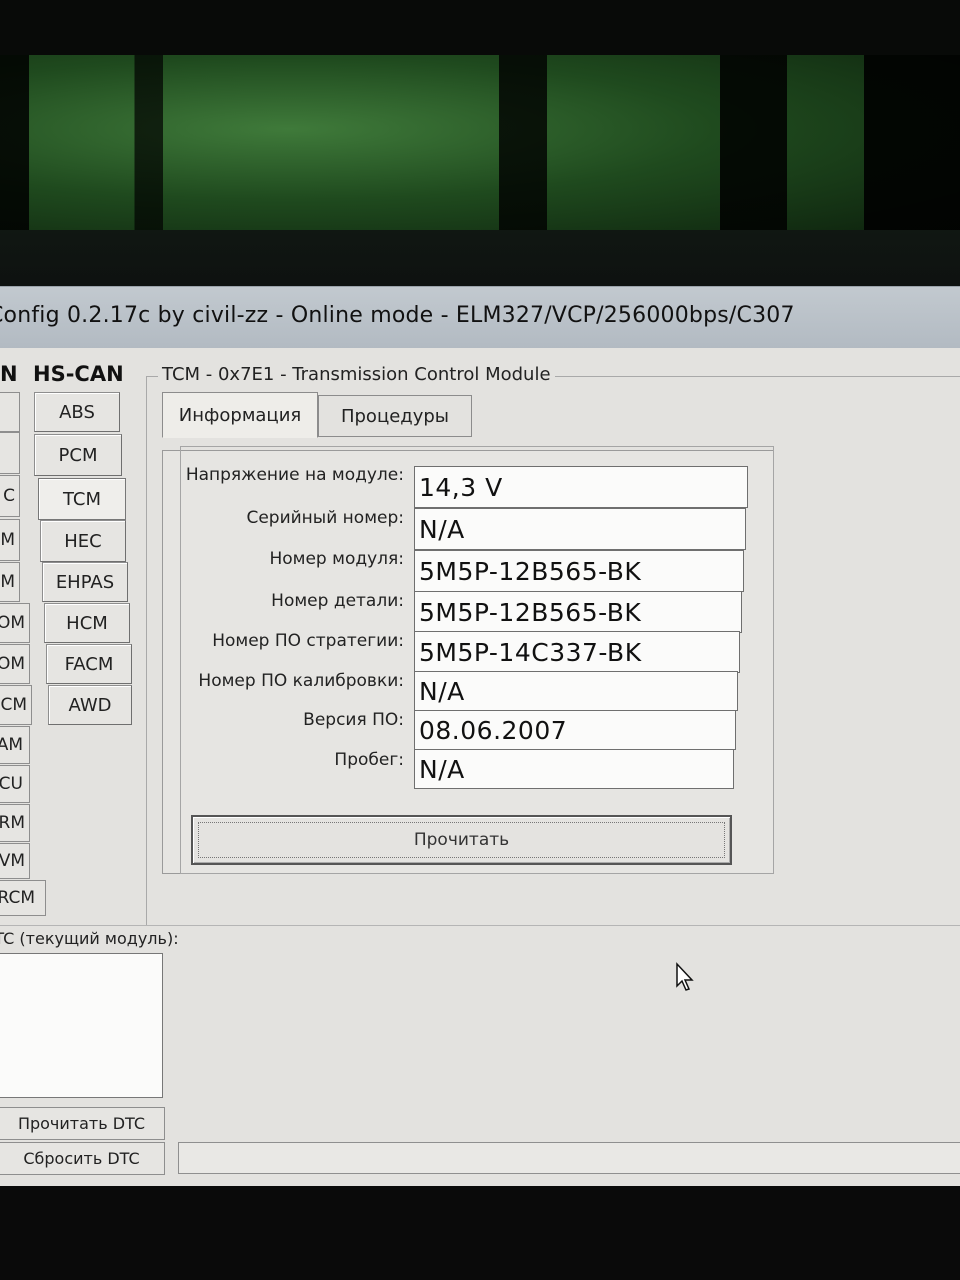  What do you see at coordinates (15, 784) in the screenshot?
I see `ms-can-tab: CU` at bounding box center [15, 784].